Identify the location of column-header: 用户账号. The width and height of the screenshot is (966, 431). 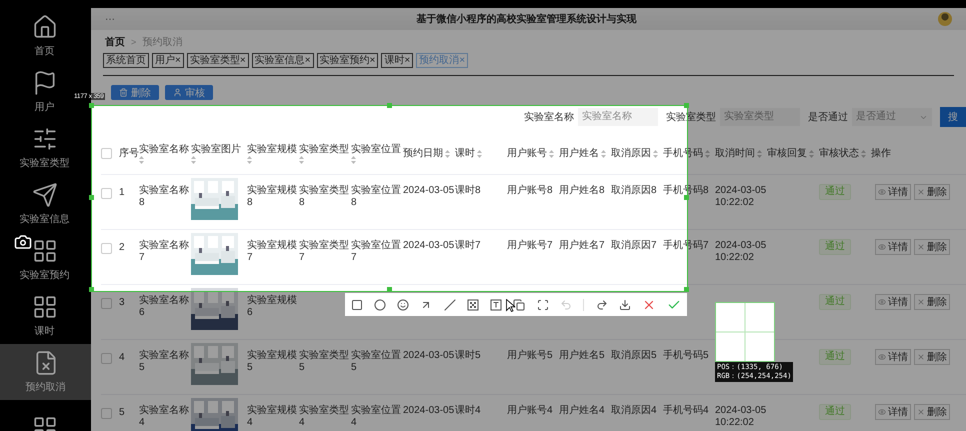
(527, 153).